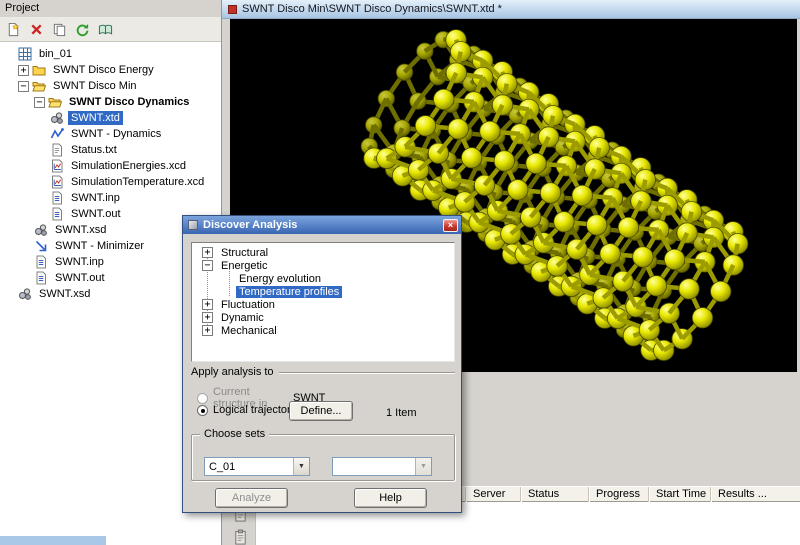 This screenshot has width=800, height=545. I want to click on jobs-column-start-time: Start Time, so click(679, 494).